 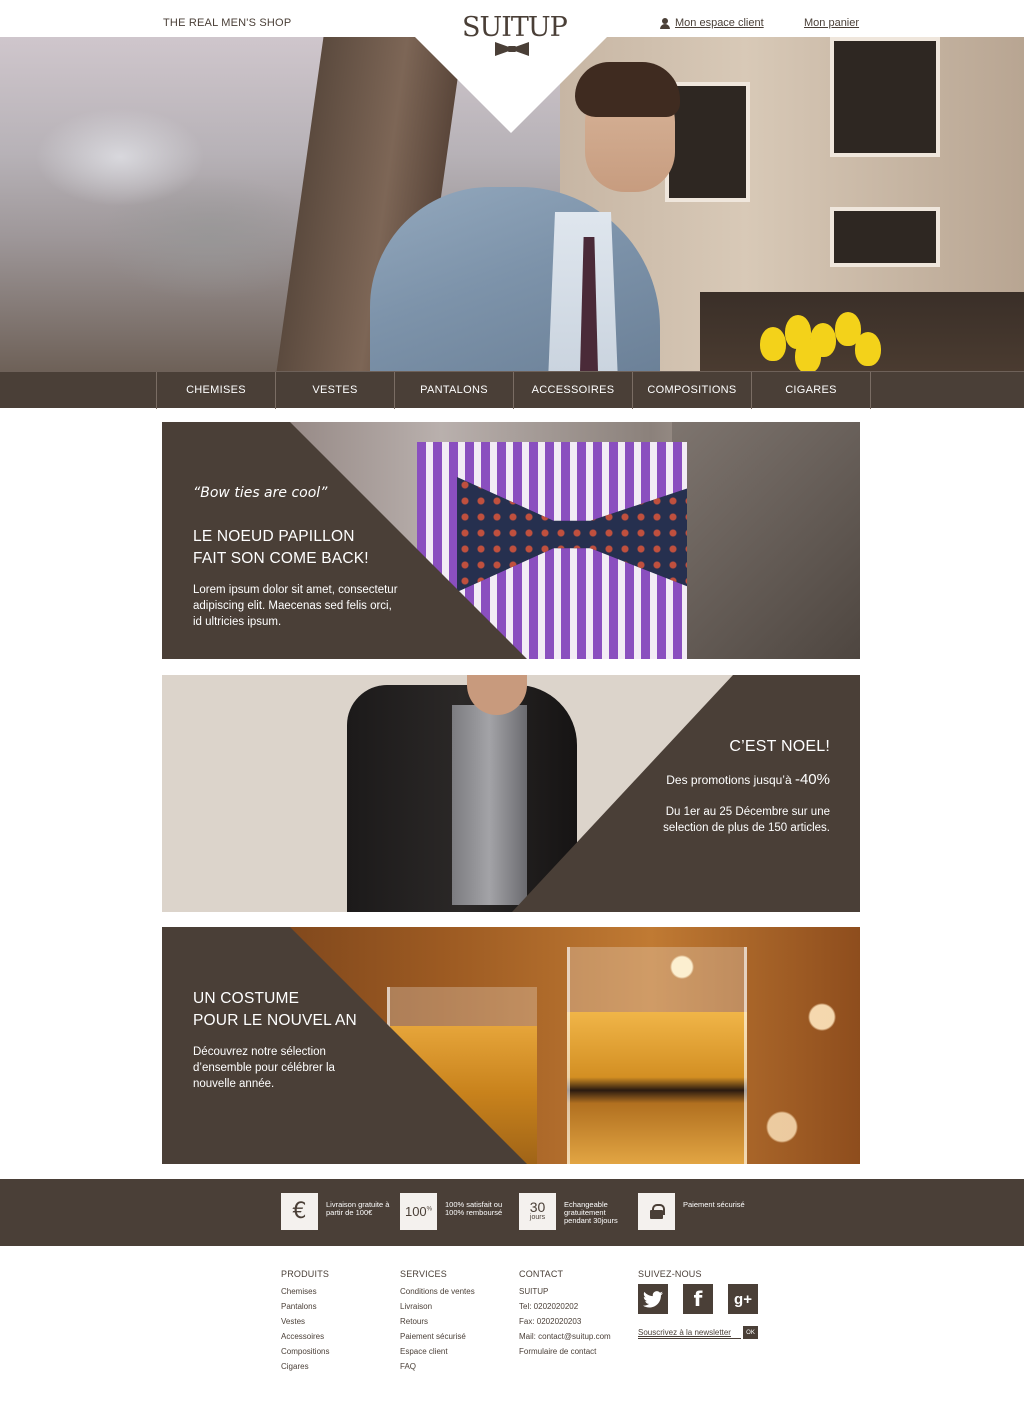 I want to click on contact-fax: Fax: 0202020203, so click(x=550, y=1321).